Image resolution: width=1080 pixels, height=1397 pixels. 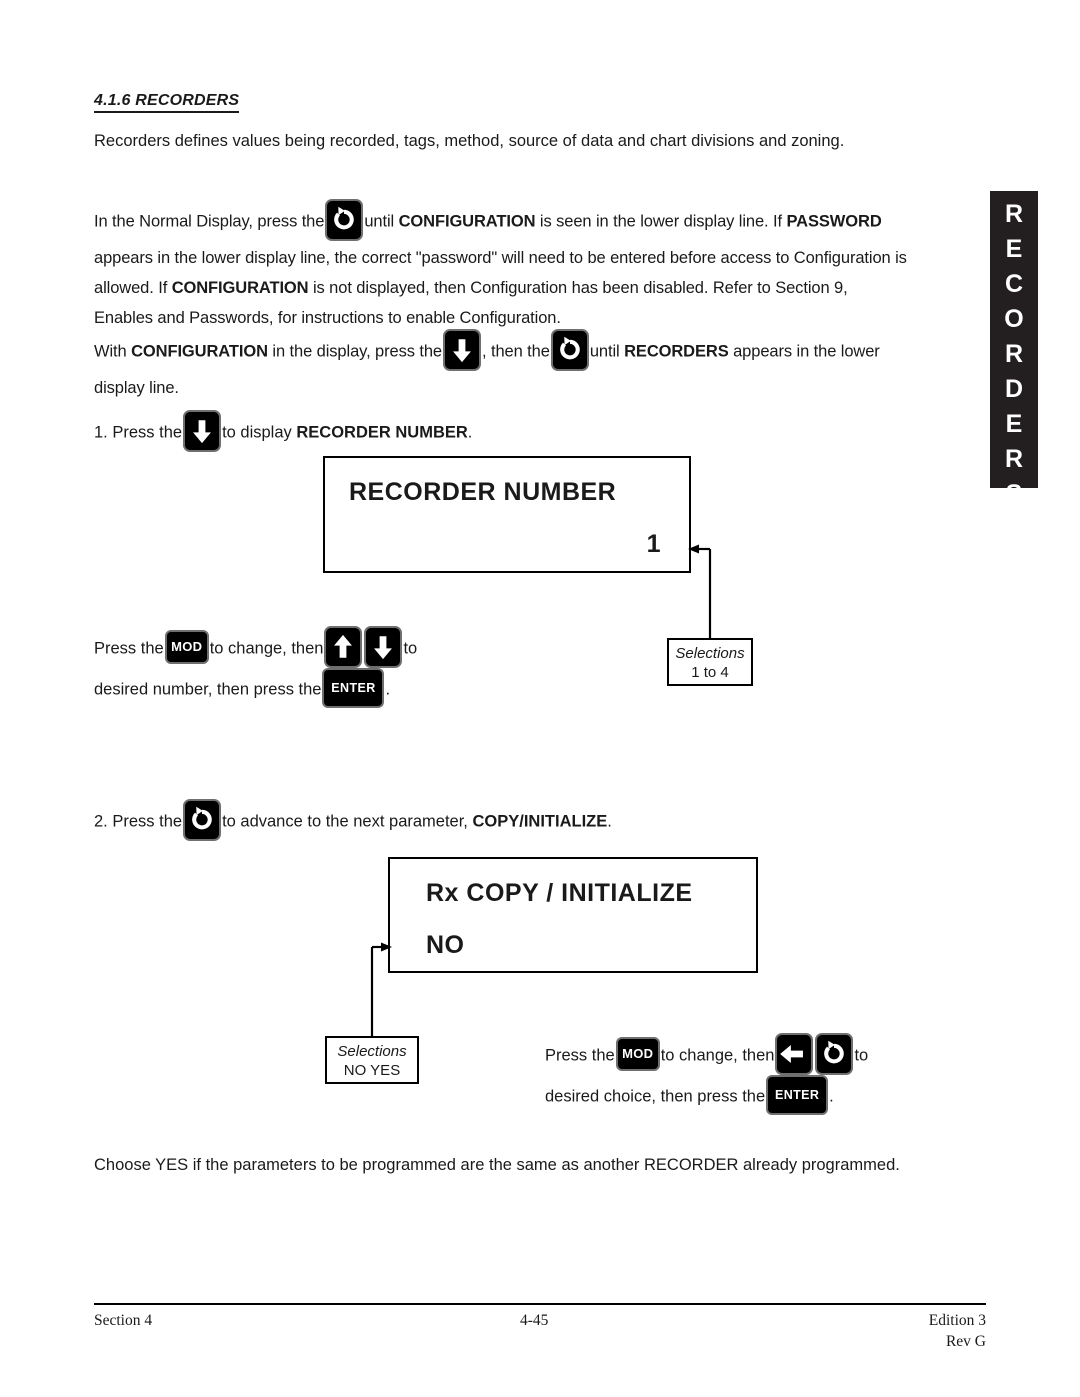 What do you see at coordinates (1014, 389) in the screenshot?
I see `edge-tab-letter: D` at bounding box center [1014, 389].